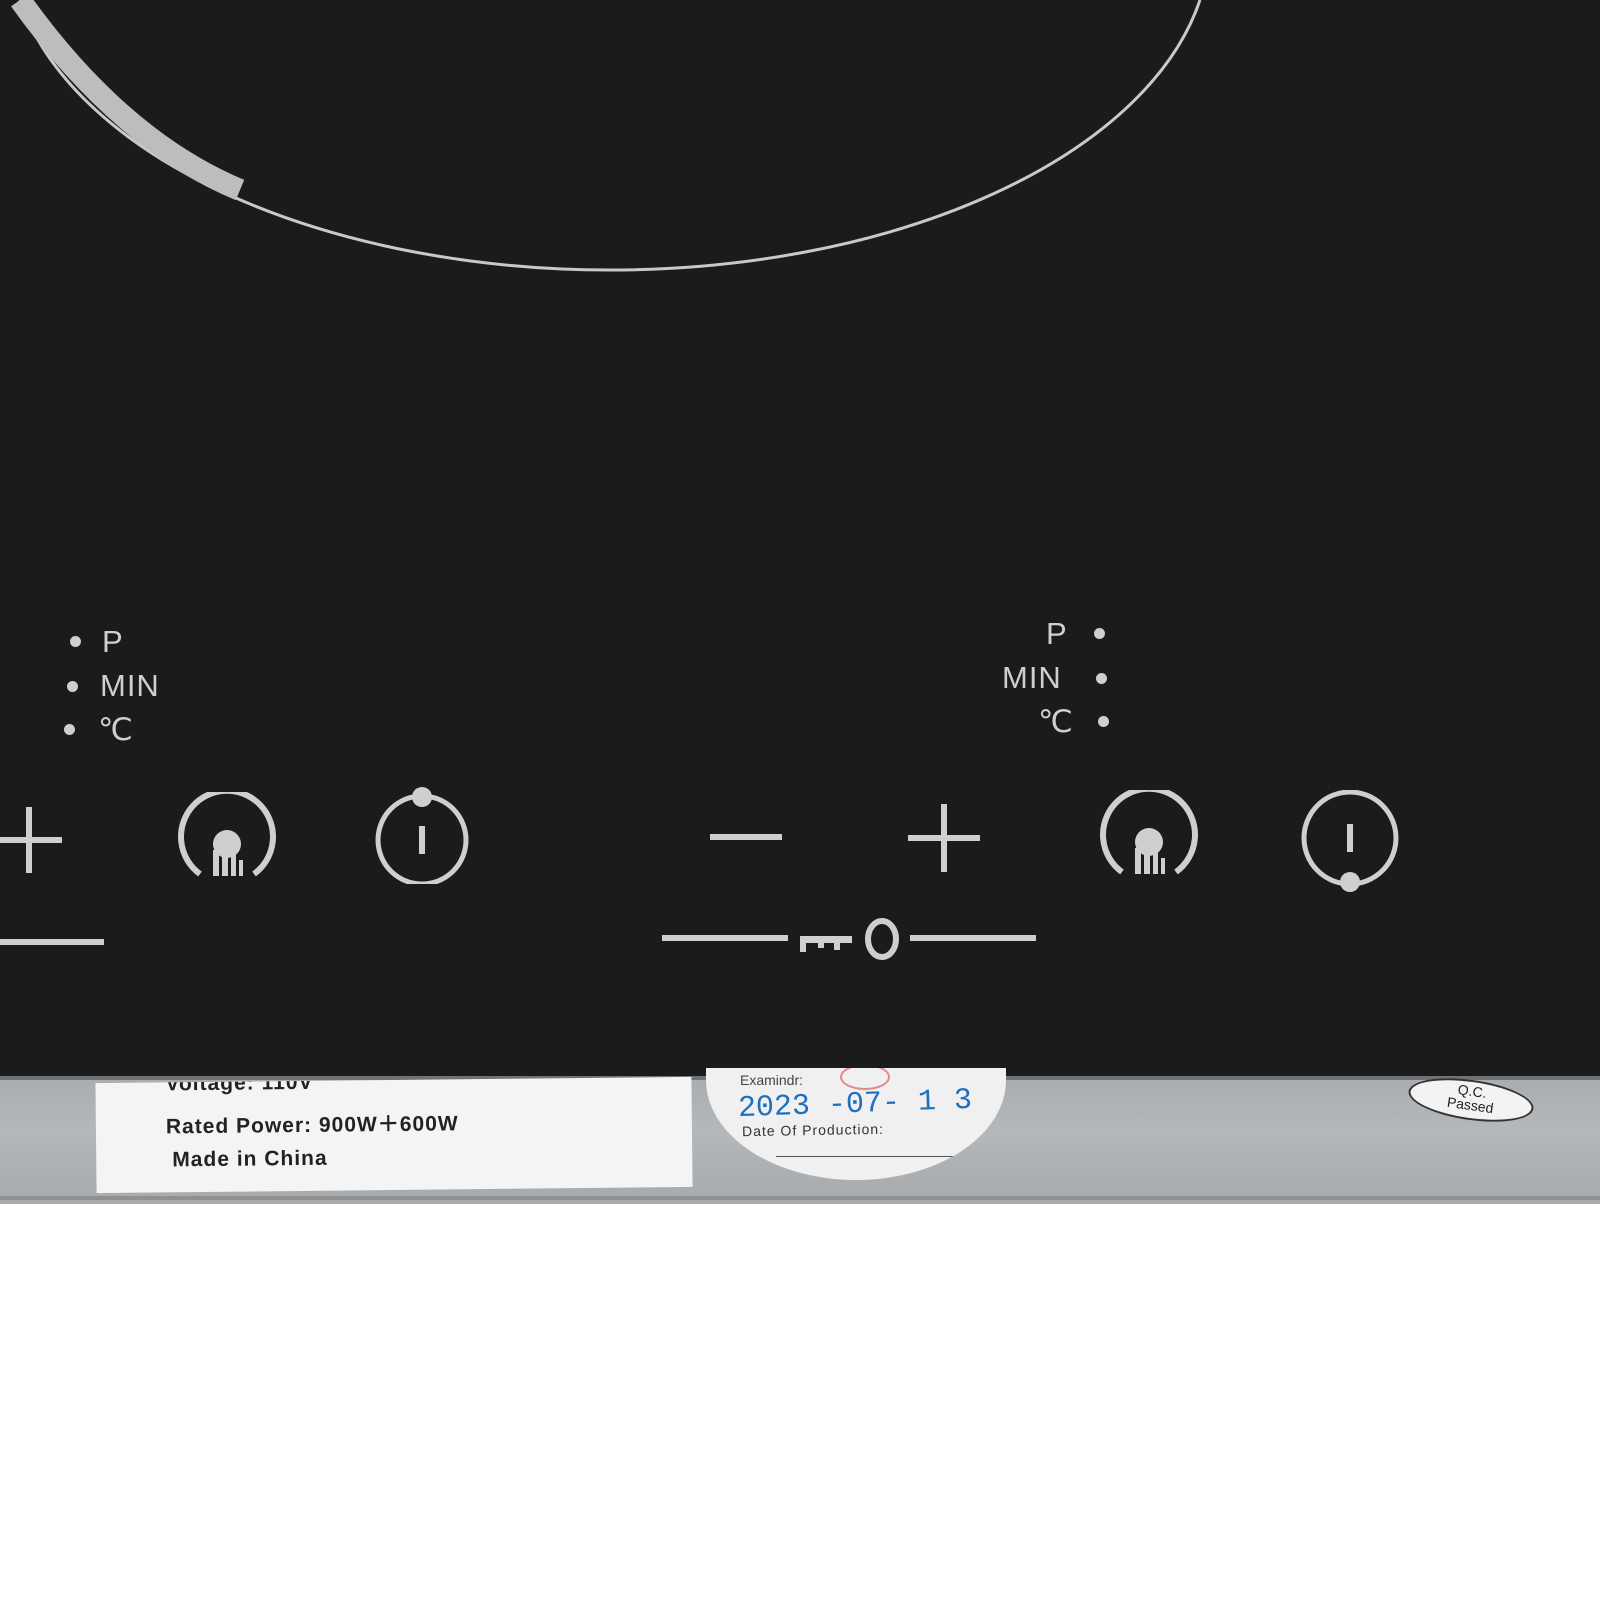  I want to click on zone-a-power-icon, so click(422, 834).